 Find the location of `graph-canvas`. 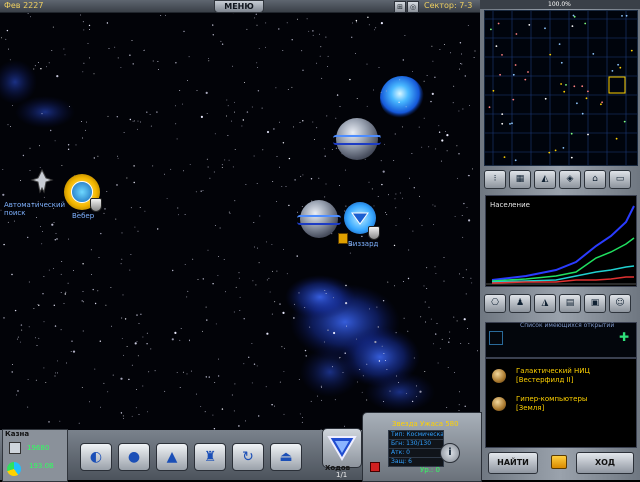

graph-canvas is located at coordinates (561, 245).